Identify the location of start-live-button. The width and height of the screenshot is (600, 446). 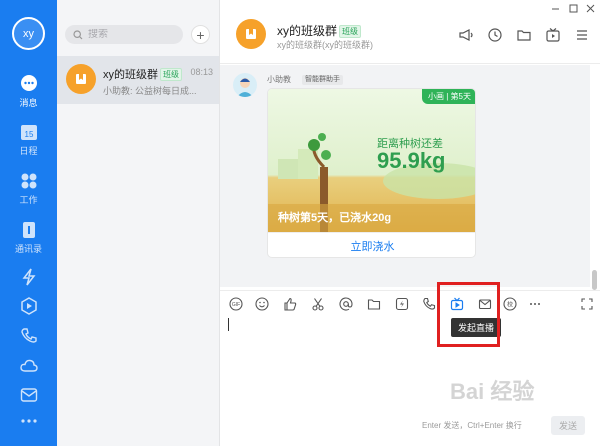
(457, 304).